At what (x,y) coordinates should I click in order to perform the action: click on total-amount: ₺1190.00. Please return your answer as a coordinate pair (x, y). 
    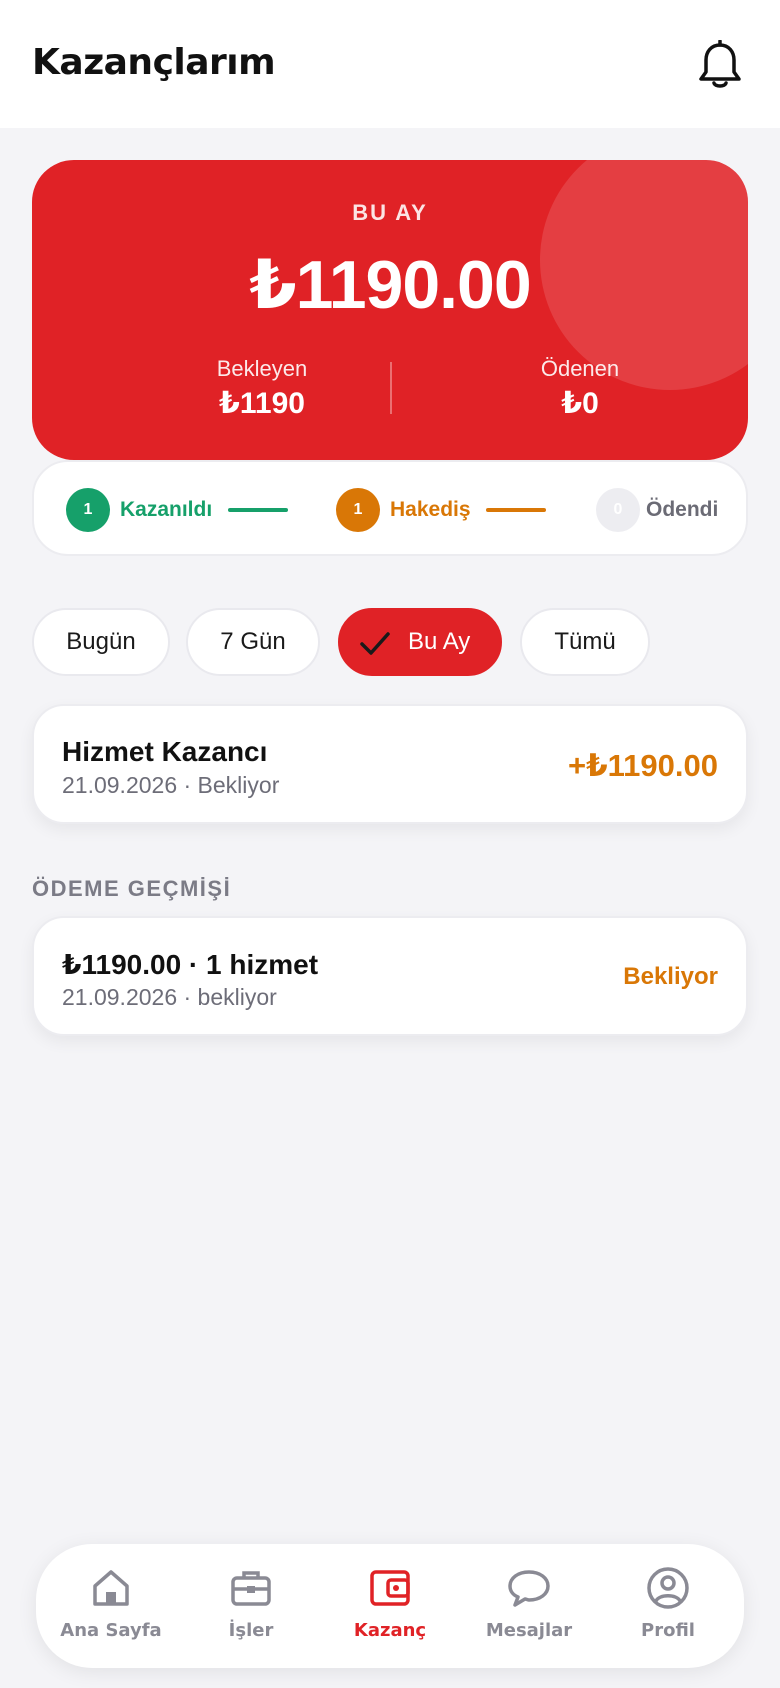
    Looking at the image, I should click on (390, 285).